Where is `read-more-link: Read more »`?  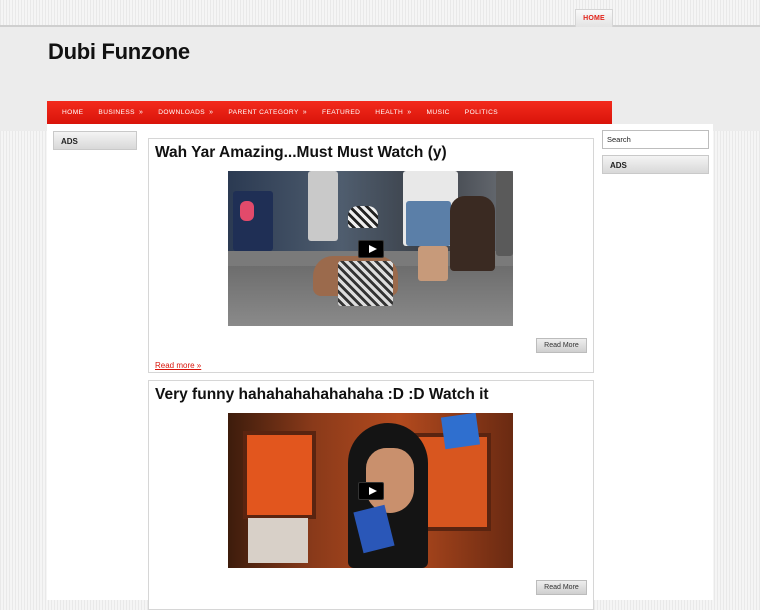 read-more-link: Read more » is located at coordinates (178, 365).